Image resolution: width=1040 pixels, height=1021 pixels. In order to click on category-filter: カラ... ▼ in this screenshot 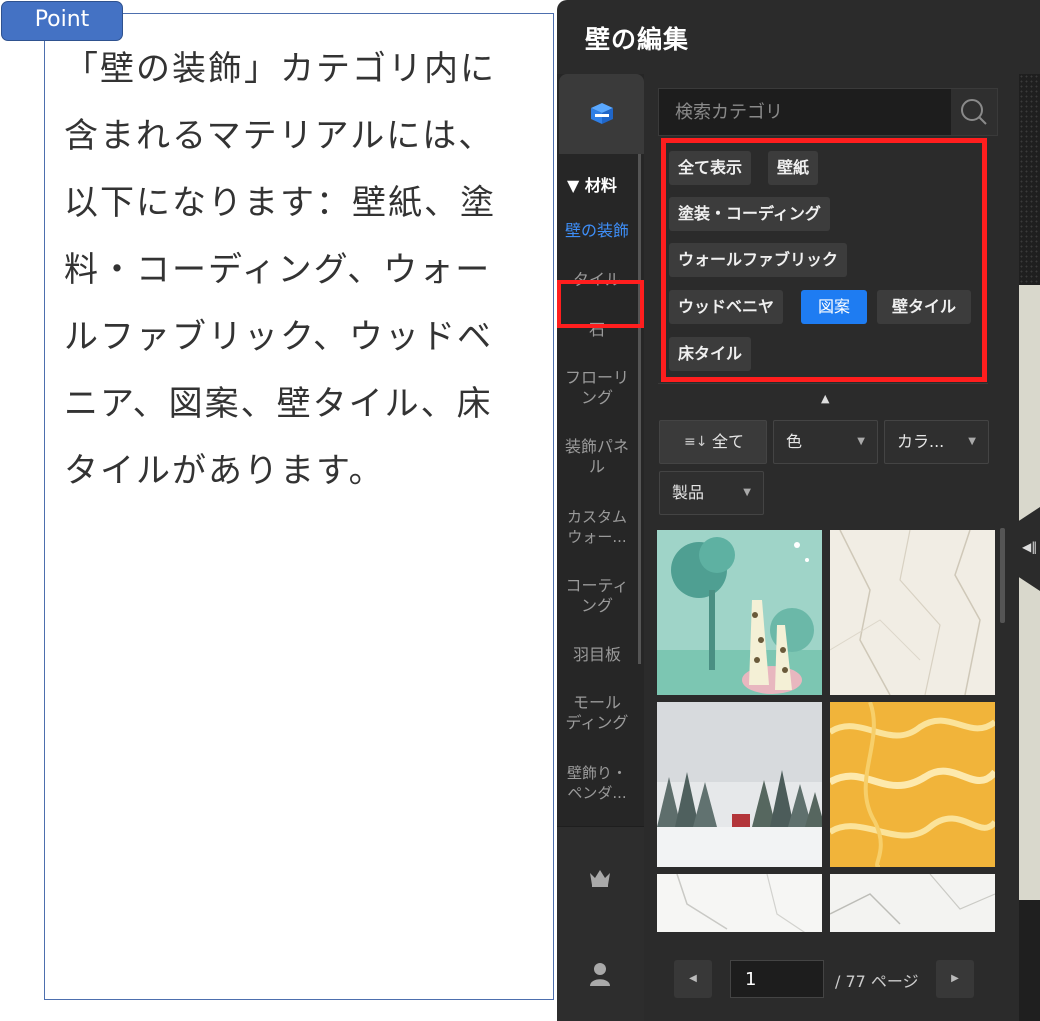, I will do `click(936, 442)`.